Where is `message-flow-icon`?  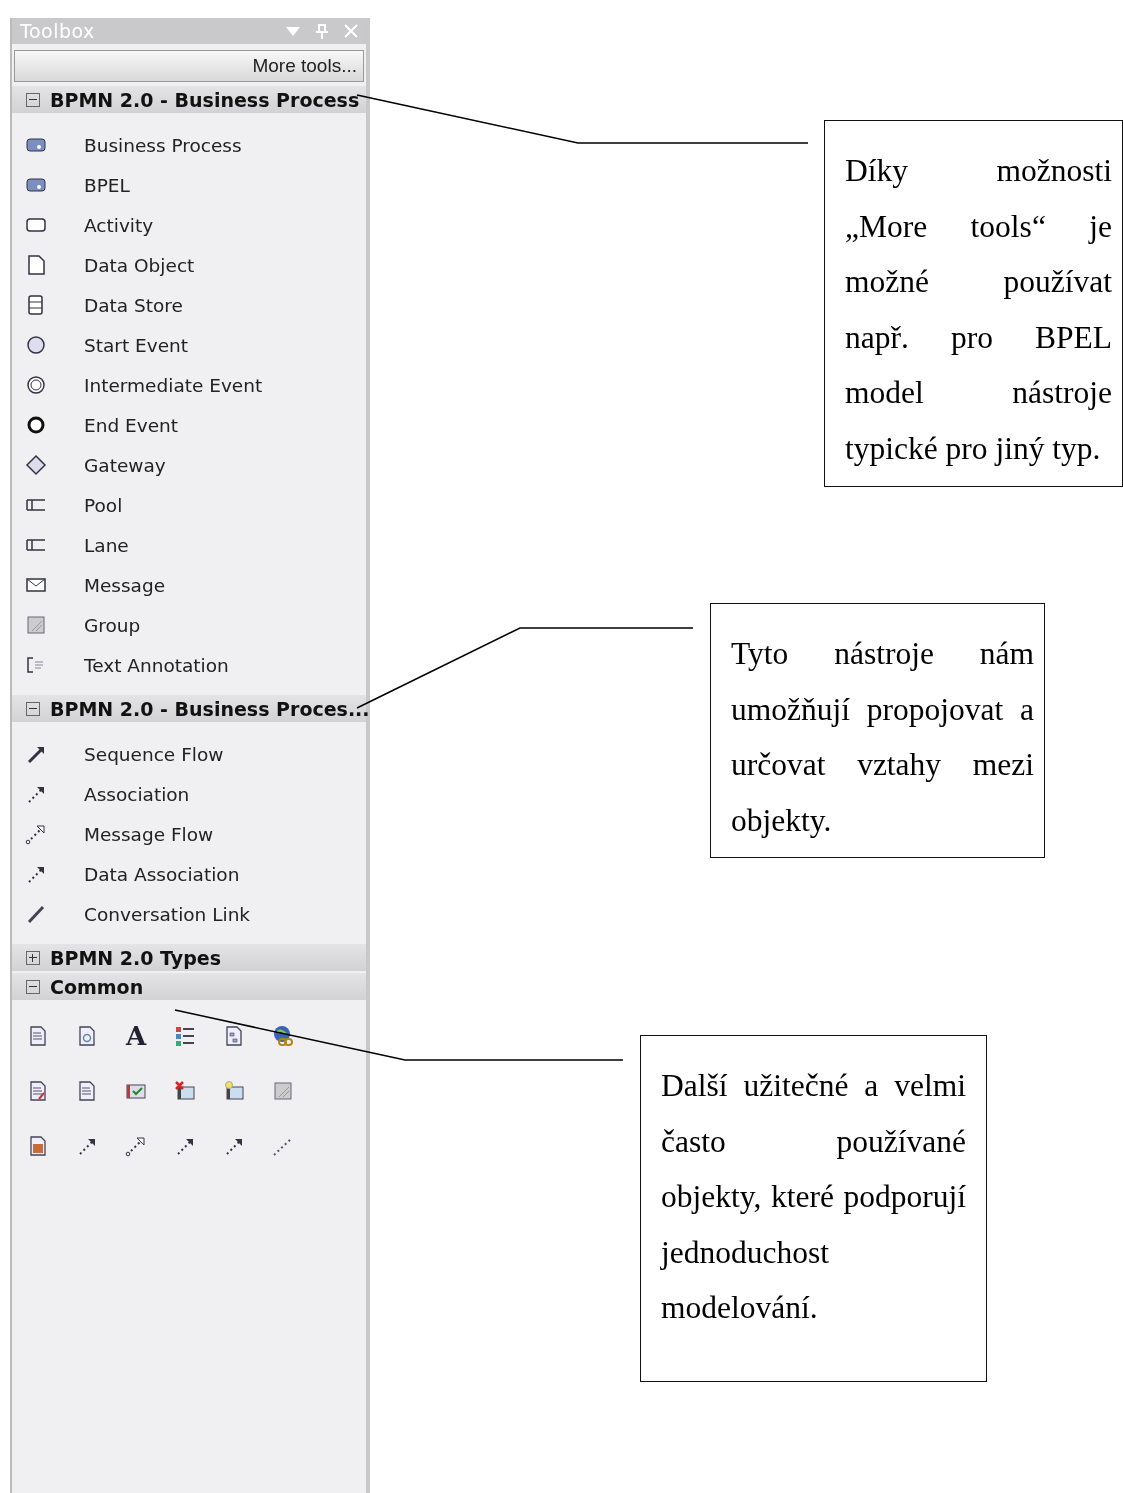
message-flow-icon is located at coordinates (36, 834).